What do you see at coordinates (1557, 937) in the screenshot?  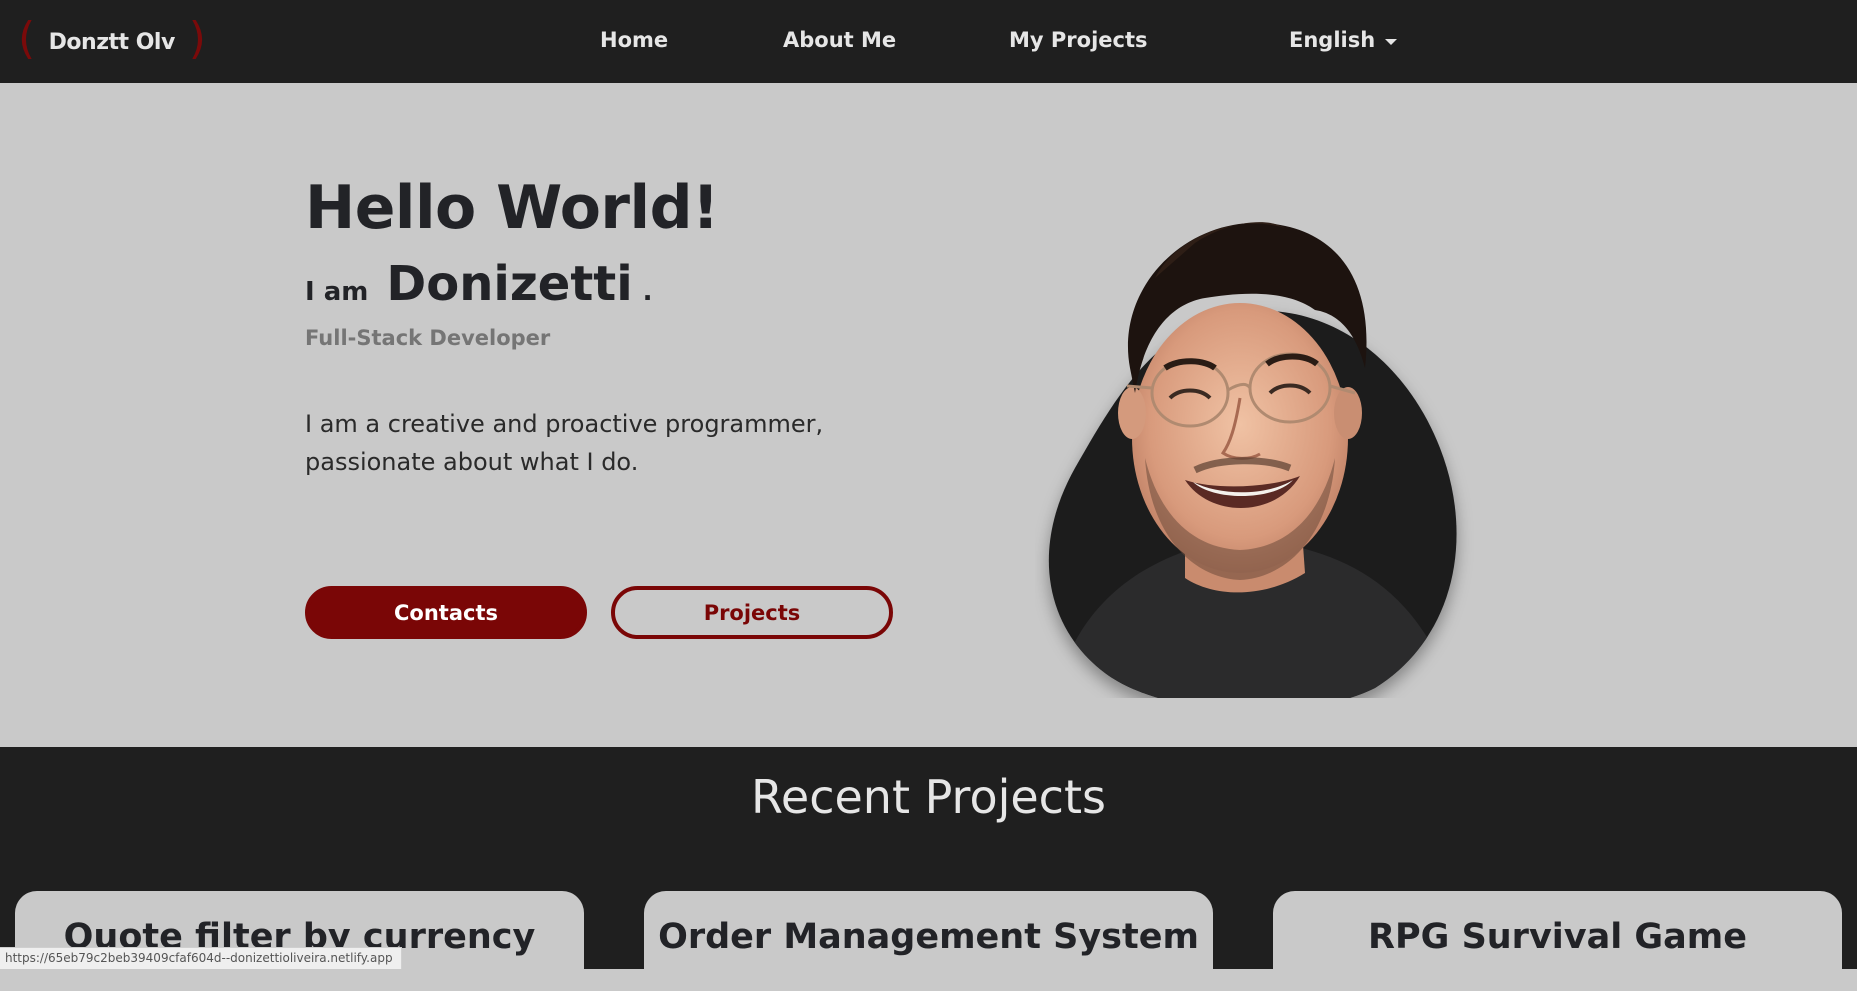 I see `project-card-title: RPG Survival Game` at bounding box center [1557, 937].